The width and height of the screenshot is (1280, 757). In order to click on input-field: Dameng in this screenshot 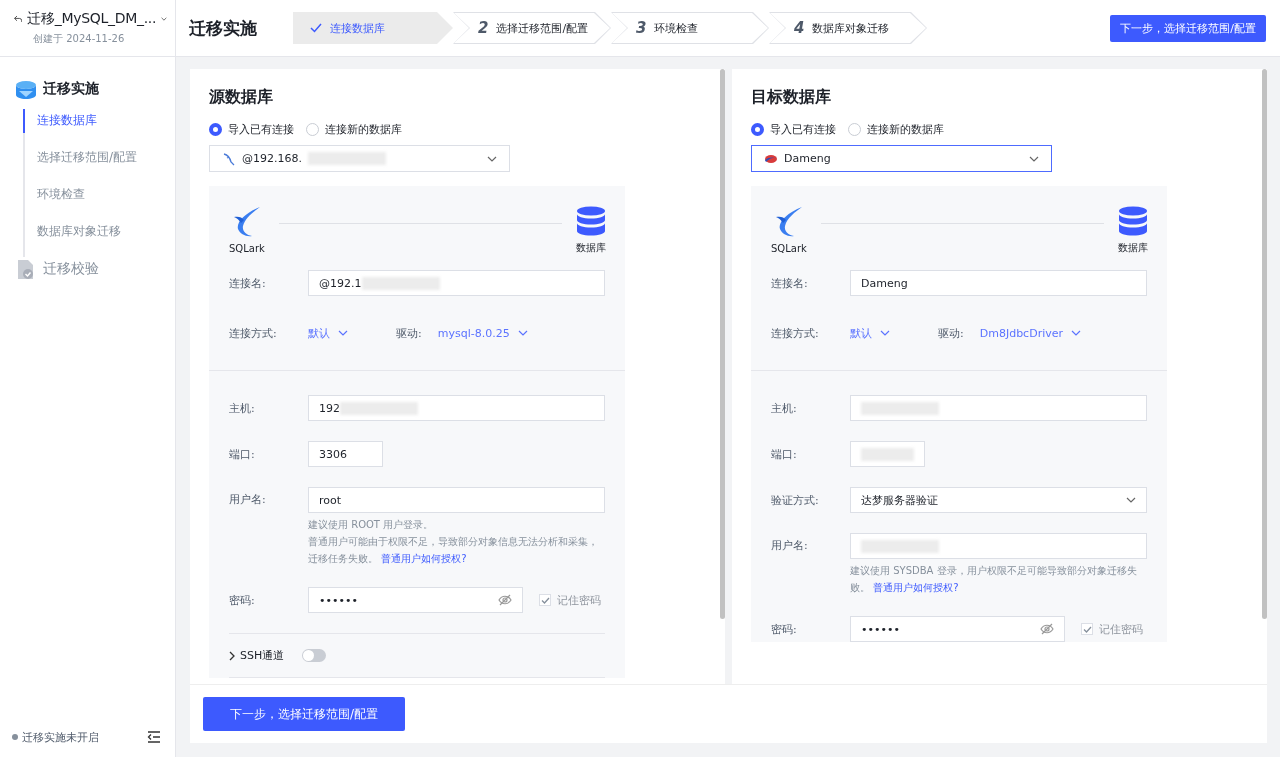, I will do `click(998, 283)`.